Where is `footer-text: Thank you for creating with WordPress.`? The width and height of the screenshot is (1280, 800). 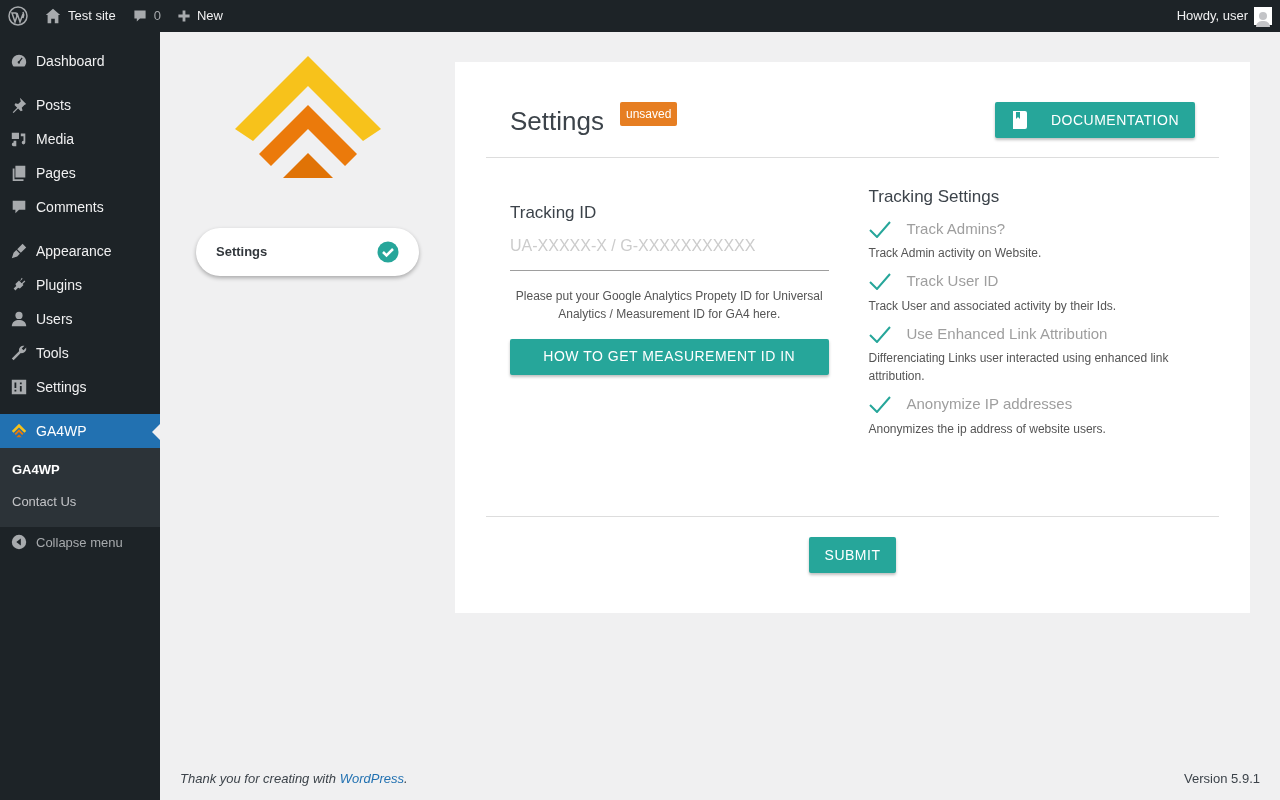
footer-text: Thank you for creating with WordPress. is located at coordinates (294, 778).